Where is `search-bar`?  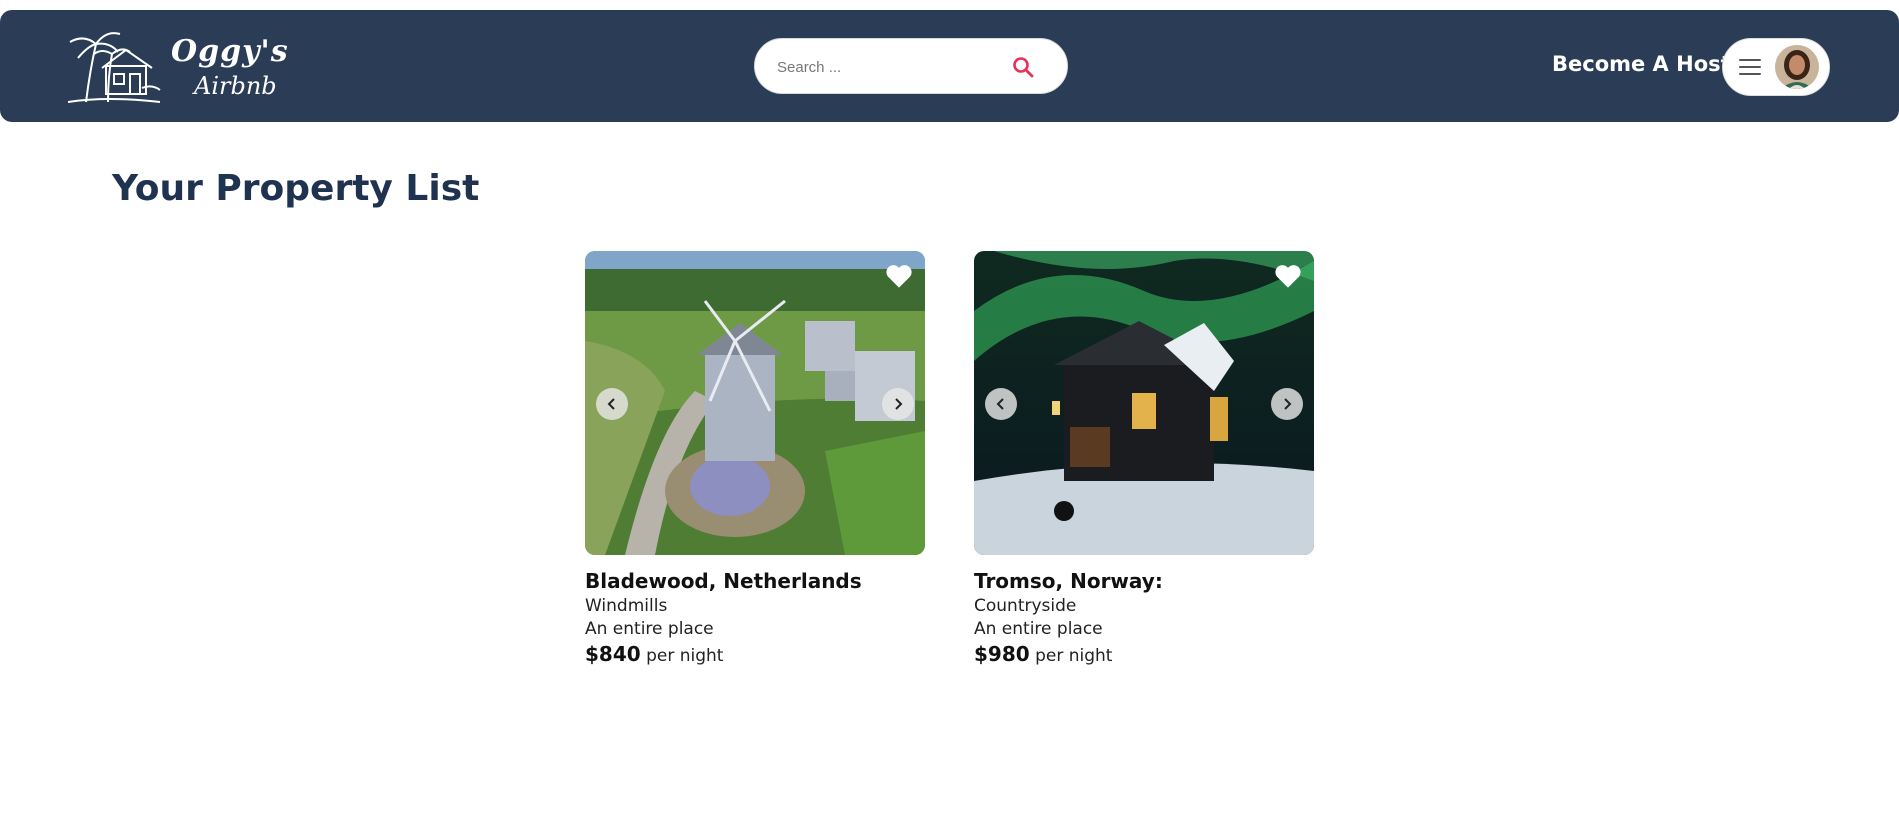 search-bar is located at coordinates (911, 66).